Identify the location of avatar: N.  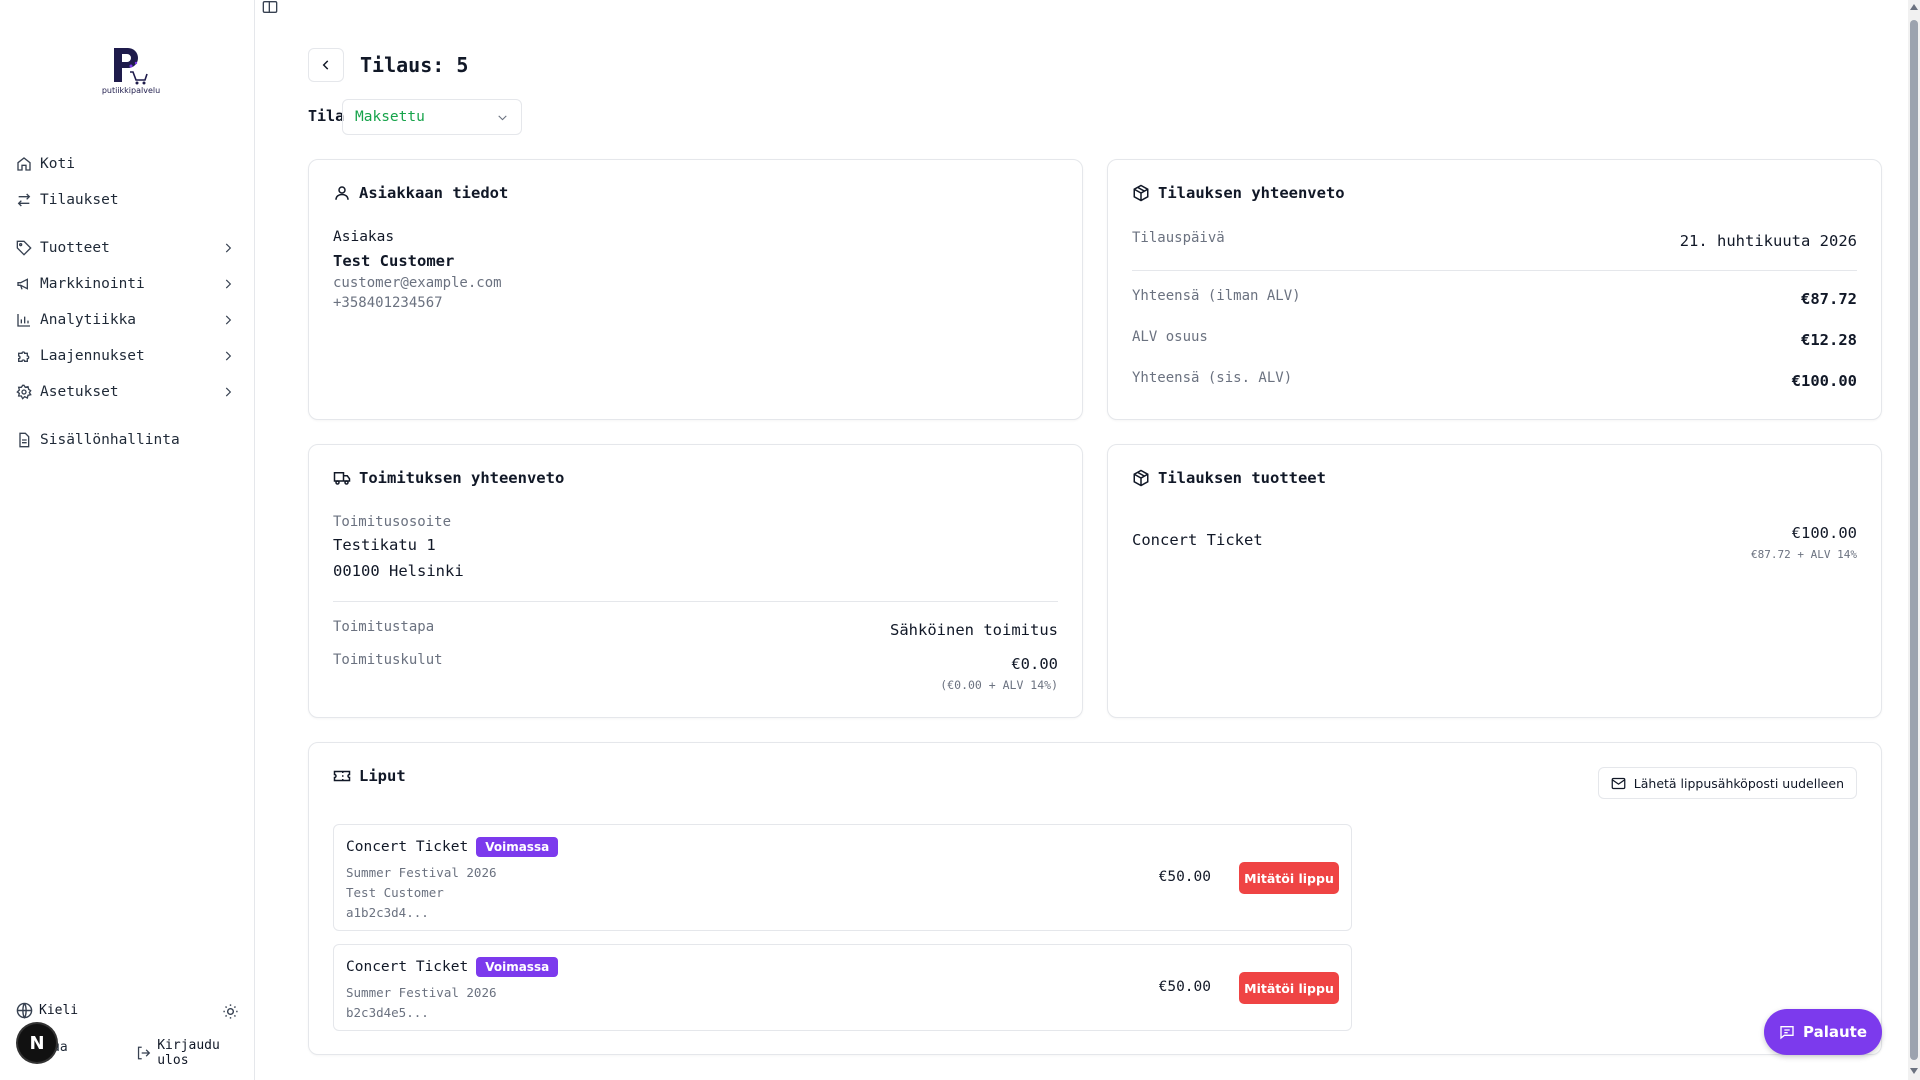
(37, 1043).